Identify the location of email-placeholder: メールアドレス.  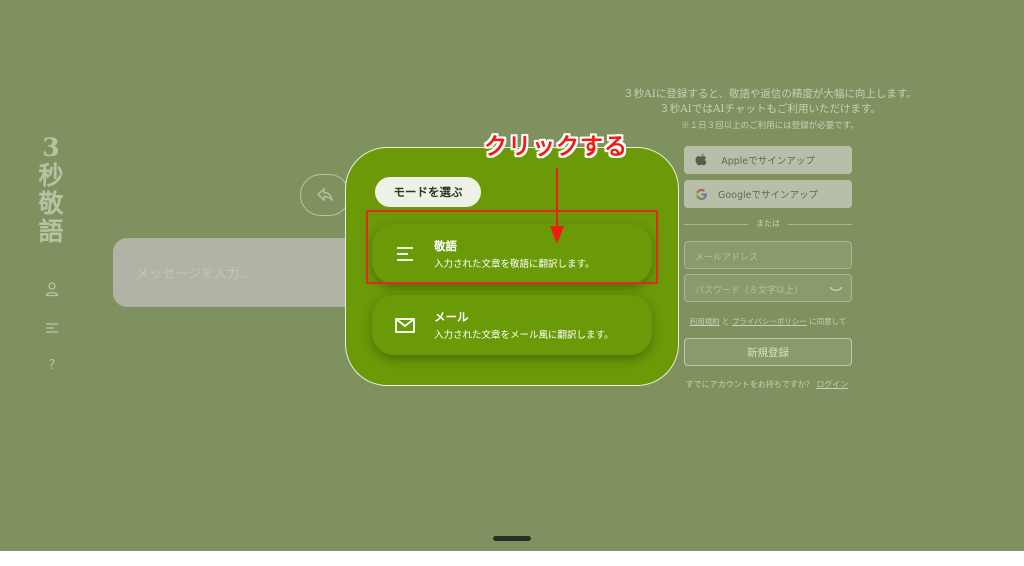
(727, 258).